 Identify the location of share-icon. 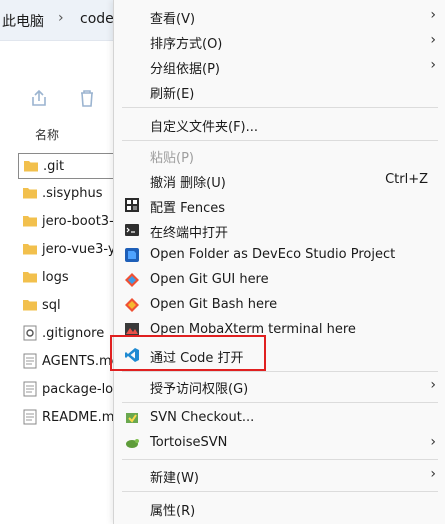
(39, 98).